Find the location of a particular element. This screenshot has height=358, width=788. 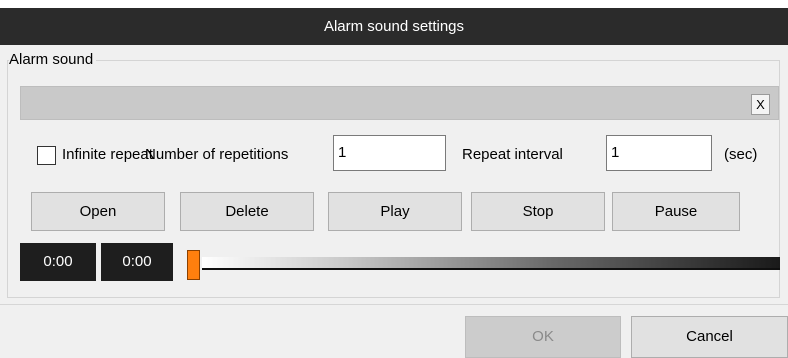

open-button: Open is located at coordinates (98, 211).